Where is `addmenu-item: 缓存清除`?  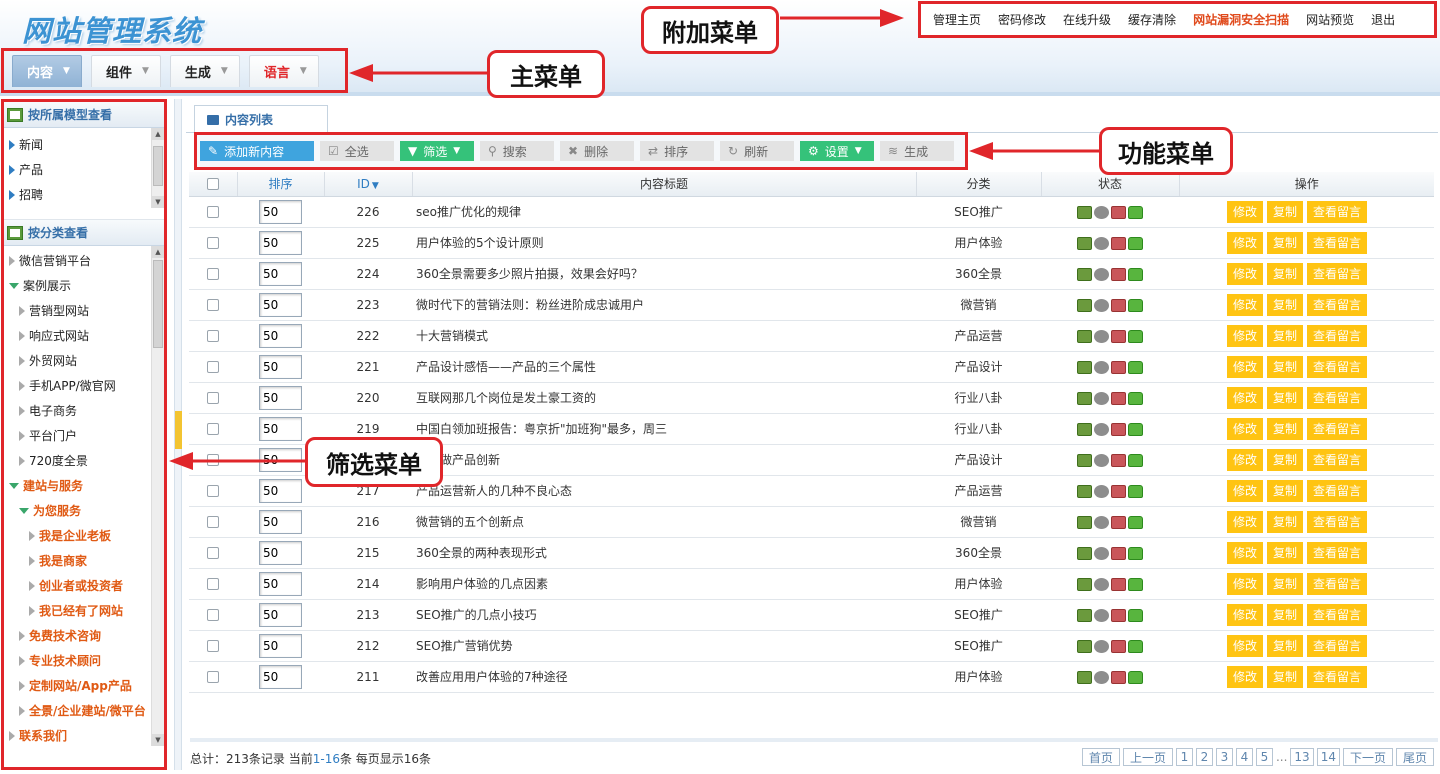 addmenu-item: 缓存清除 is located at coordinates (1152, 19).